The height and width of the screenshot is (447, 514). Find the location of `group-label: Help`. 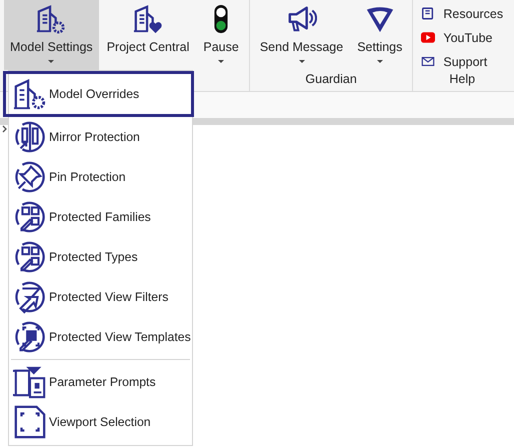

group-label: Help is located at coordinates (462, 79).